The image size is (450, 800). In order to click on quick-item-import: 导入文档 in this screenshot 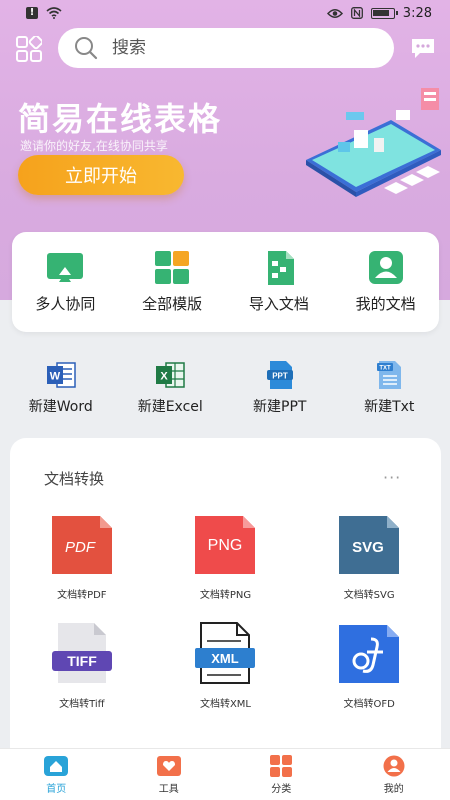, I will do `click(279, 282)`.